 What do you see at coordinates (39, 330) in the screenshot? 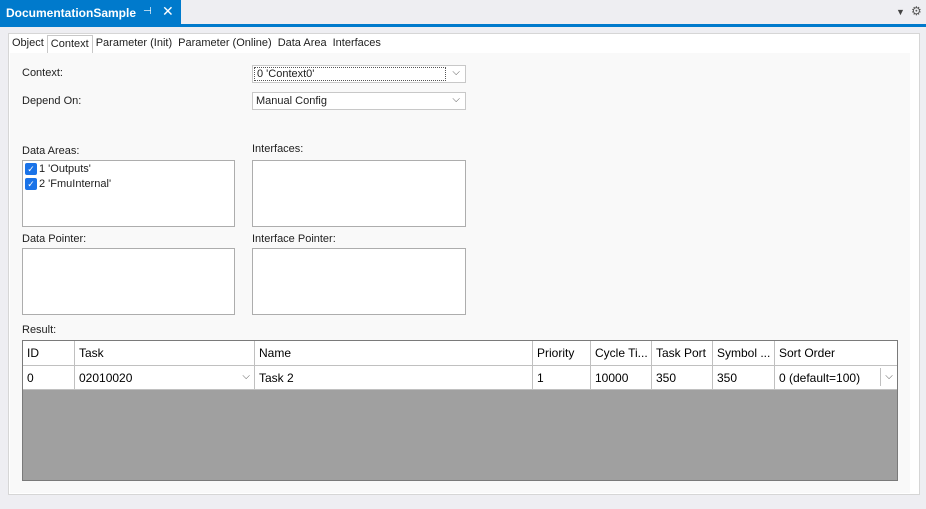
I see `result-label: Result:` at bounding box center [39, 330].